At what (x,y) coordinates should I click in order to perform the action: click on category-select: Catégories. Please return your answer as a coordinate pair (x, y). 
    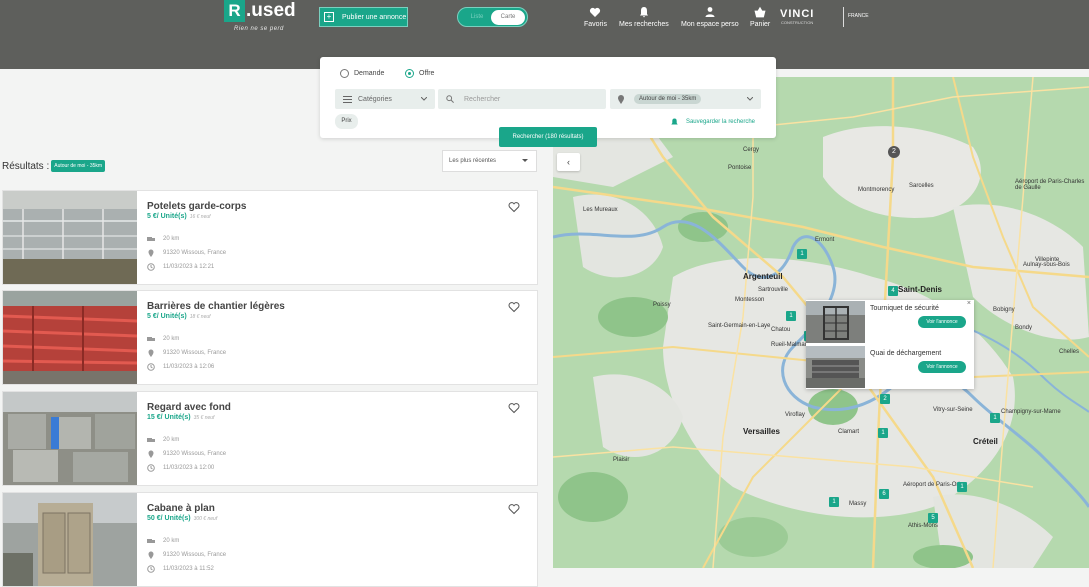
    Looking at the image, I should click on (385, 99).